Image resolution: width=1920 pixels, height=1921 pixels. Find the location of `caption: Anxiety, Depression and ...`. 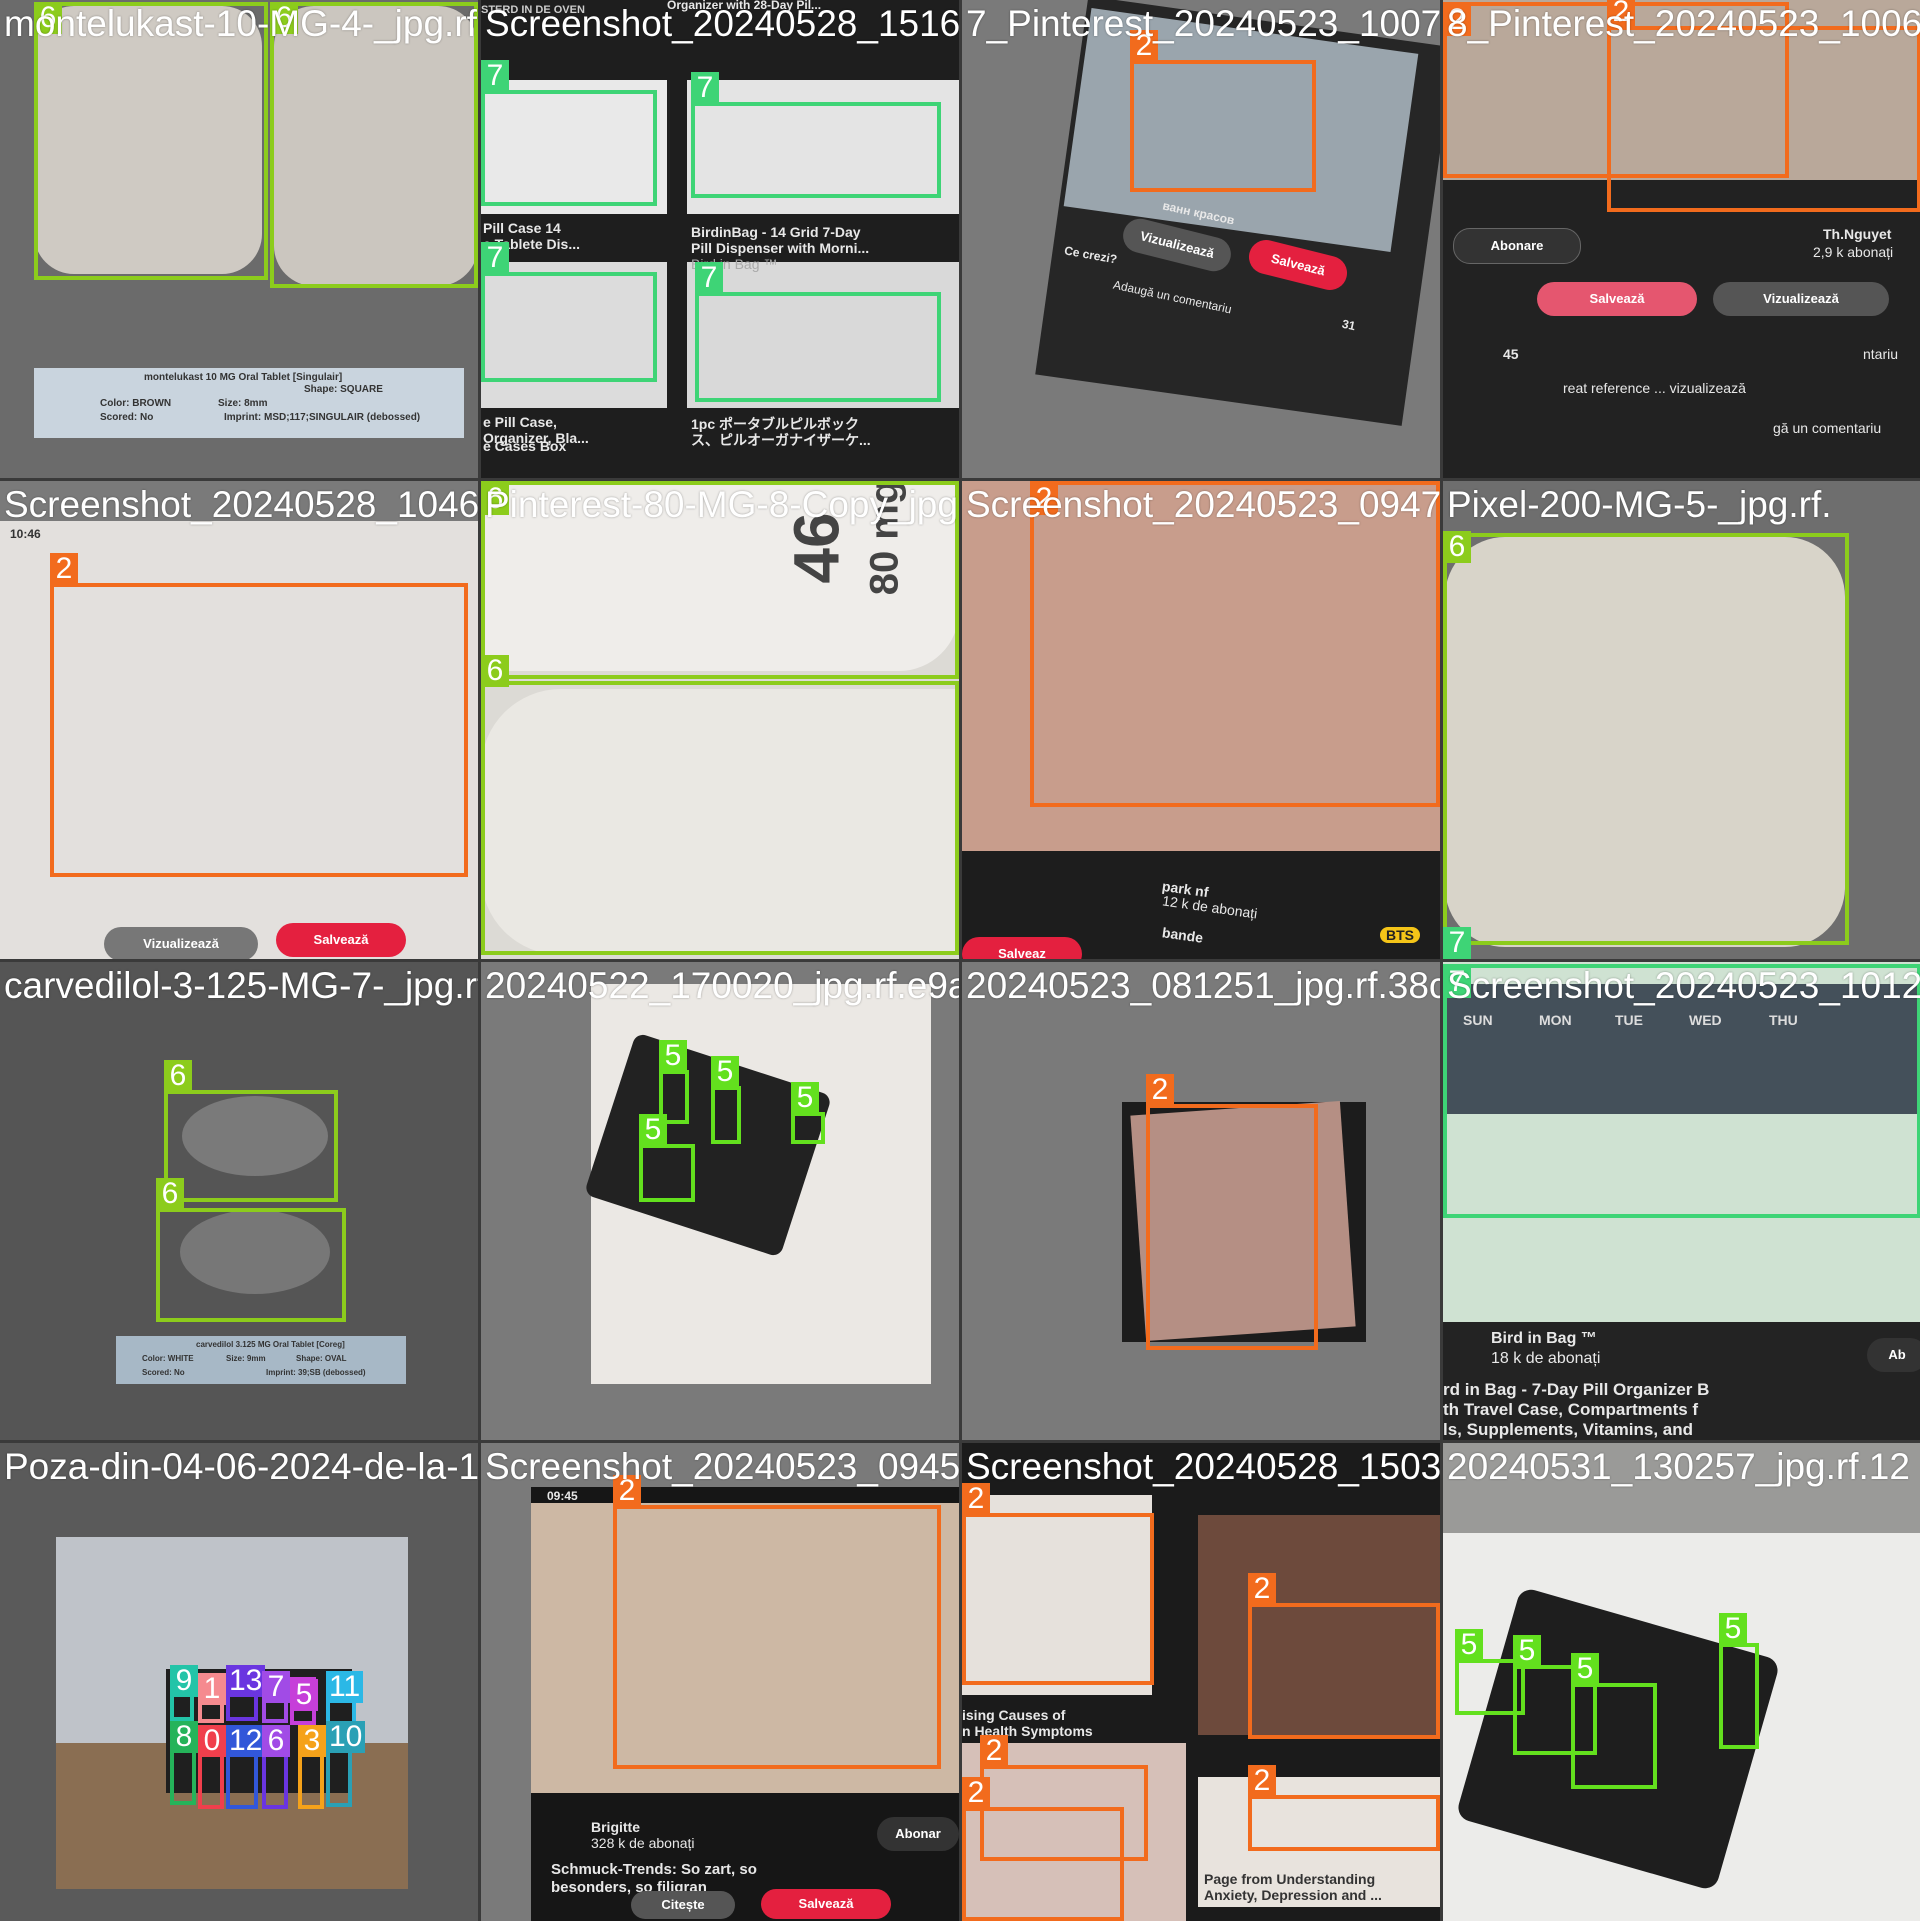

caption: Anxiety, Depression and ... is located at coordinates (1293, 1895).